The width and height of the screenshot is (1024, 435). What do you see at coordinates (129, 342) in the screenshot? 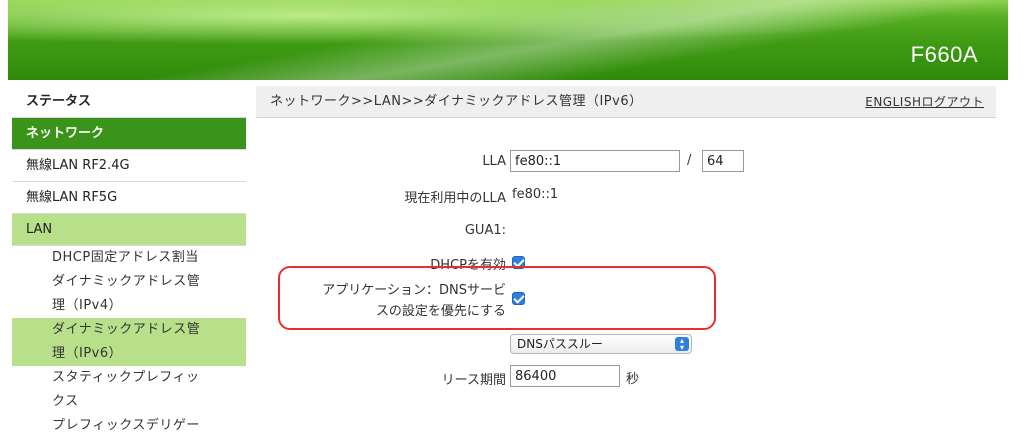
I see `sidebar-subitem-dynamic-ipv6: ダイナミックアドレス管 理（IPv6）` at bounding box center [129, 342].